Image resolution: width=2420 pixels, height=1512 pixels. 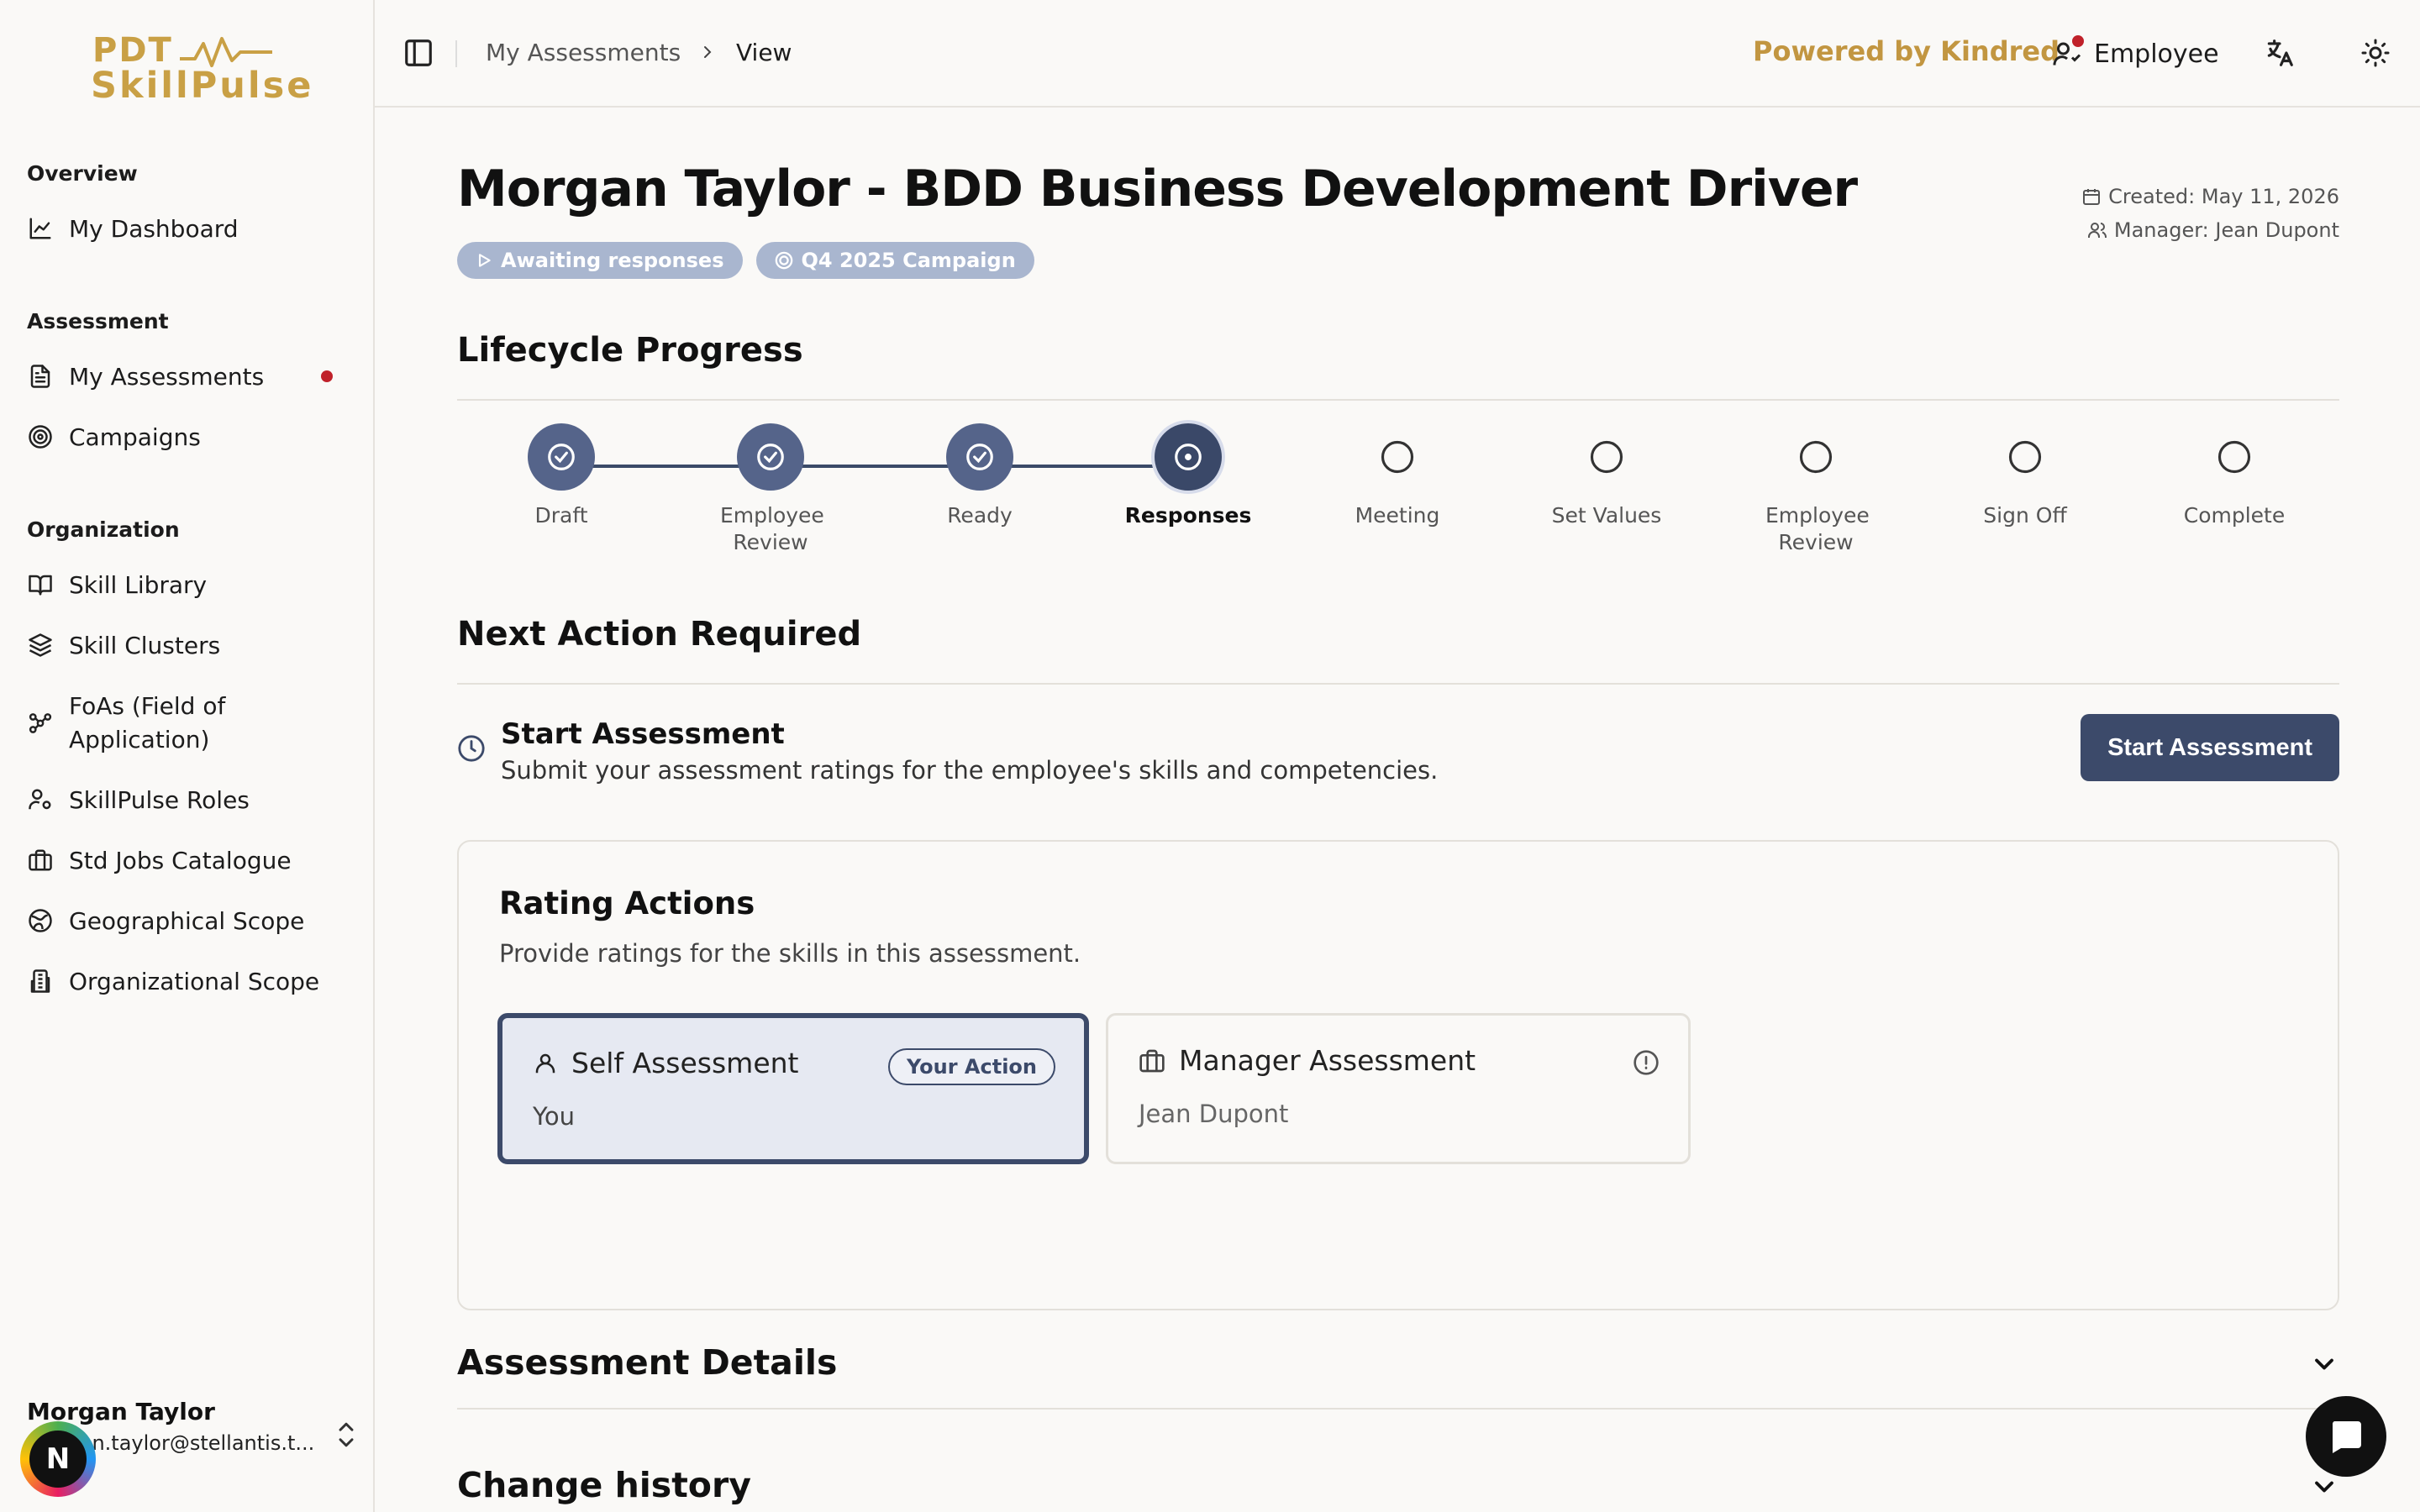 I want to click on campaign-badge-label: Q4 2025 Campaign, so click(x=908, y=260).